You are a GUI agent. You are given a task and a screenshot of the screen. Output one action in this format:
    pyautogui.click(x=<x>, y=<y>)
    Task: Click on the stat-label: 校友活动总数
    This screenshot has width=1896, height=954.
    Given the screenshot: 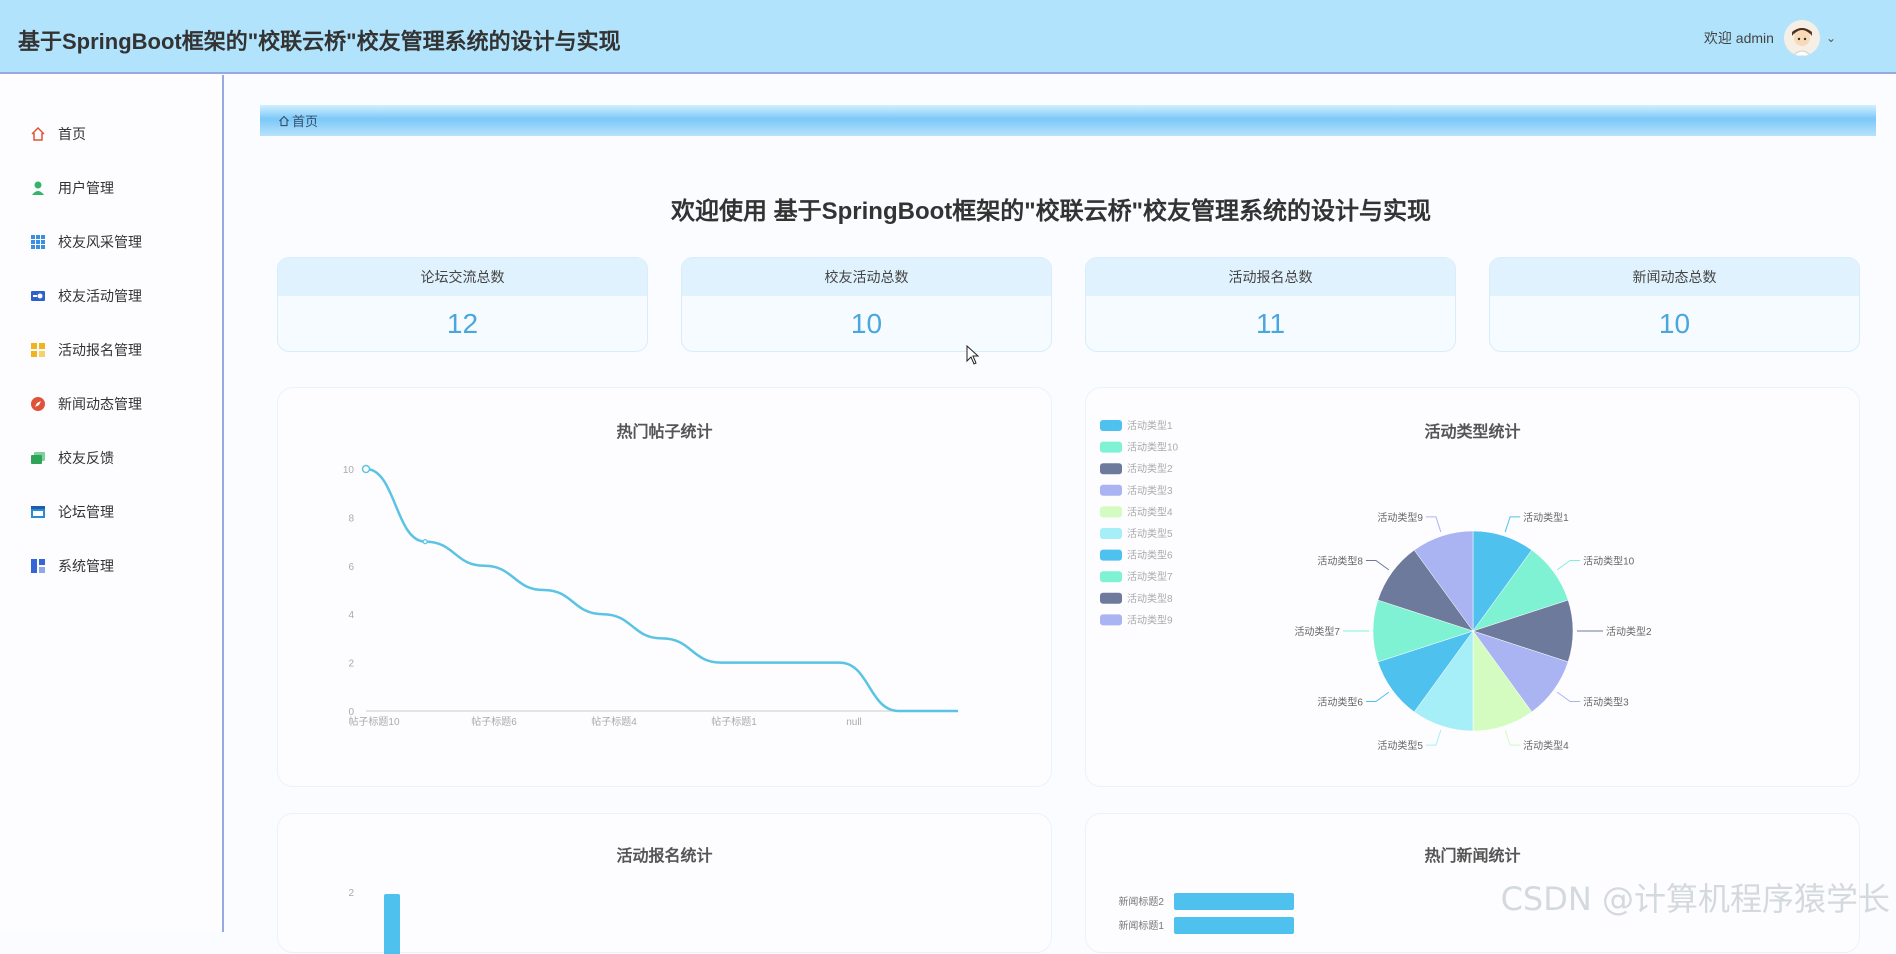 What is the action you would take?
    pyautogui.click(x=866, y=277)
    